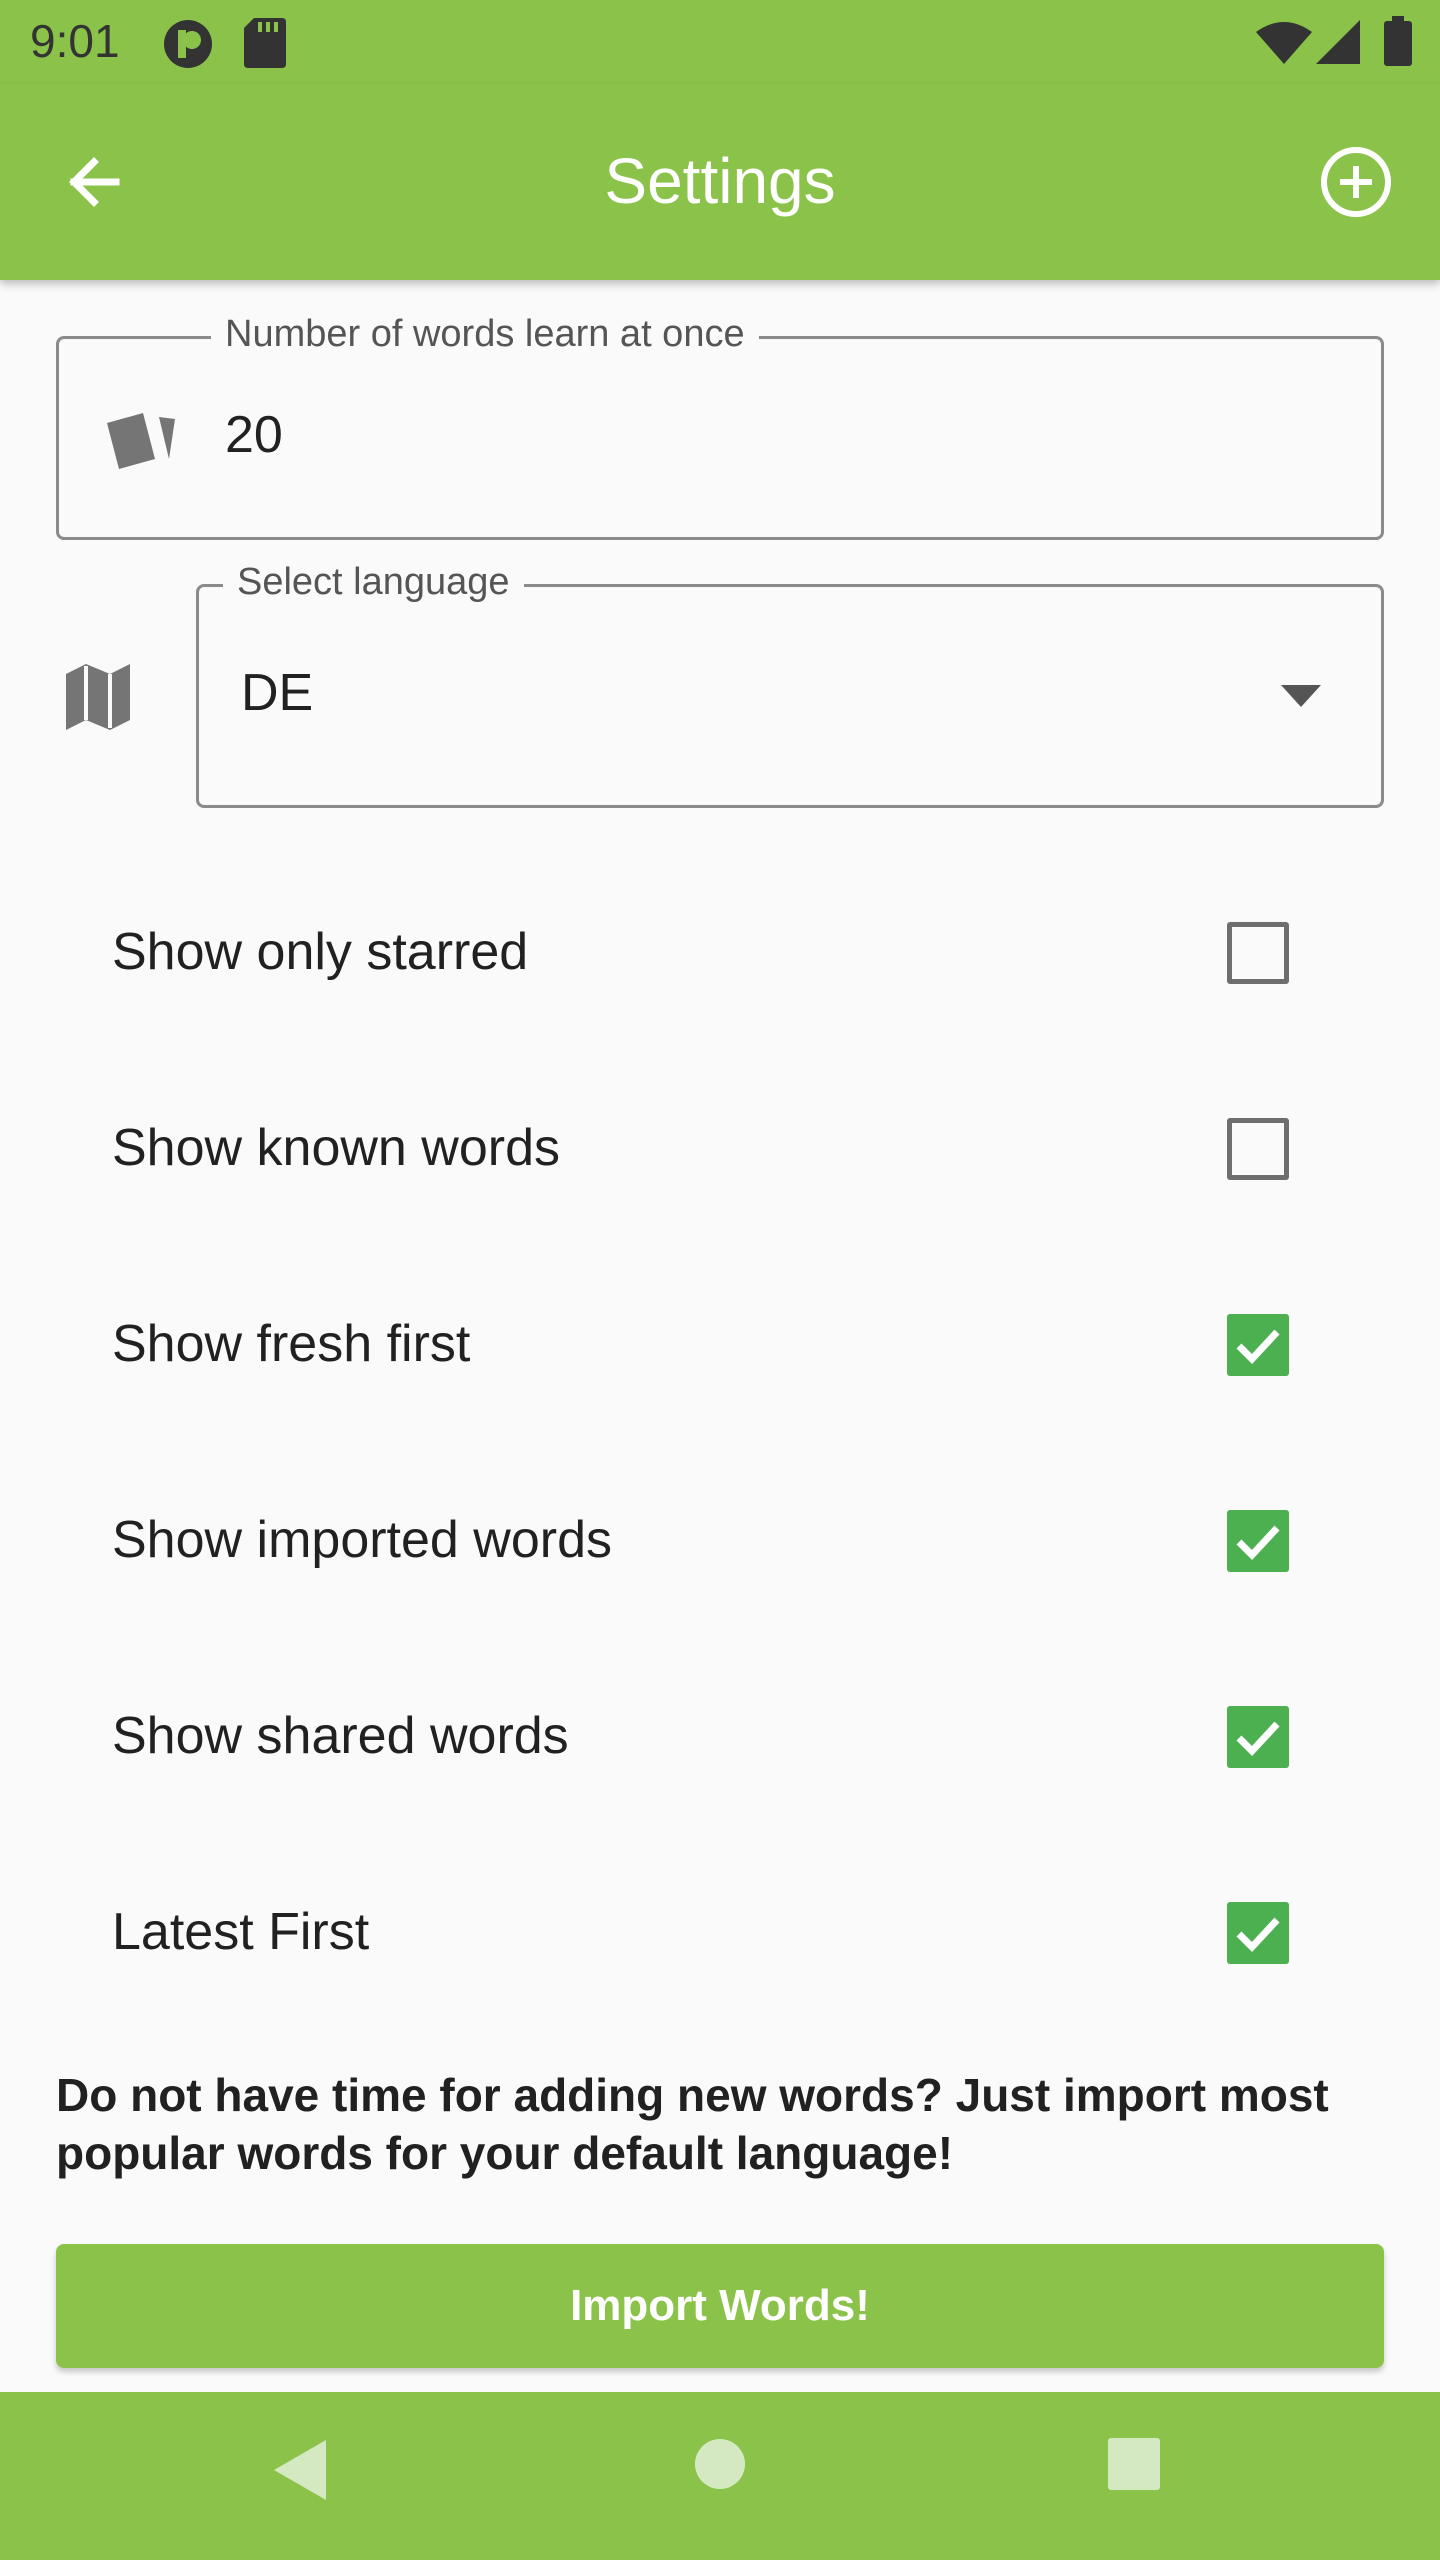 This screenshot has height=2560, width=1440. Describe the element at coordinates (340, 1736) in the screenshot. I see `option-label: Show shared words` at that location.